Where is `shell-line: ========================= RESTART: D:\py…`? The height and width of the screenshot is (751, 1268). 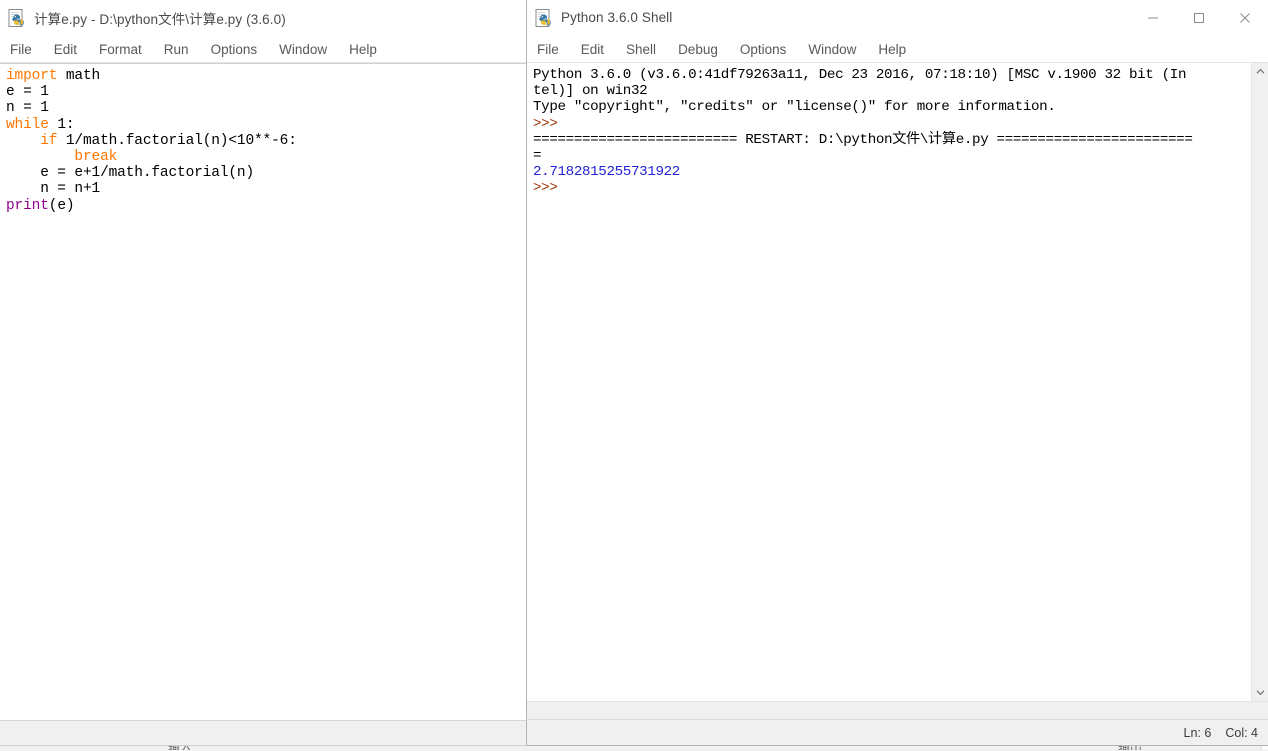 shell-line: ========================= RESTART: D:\py… is located at coordinates (892, 140).